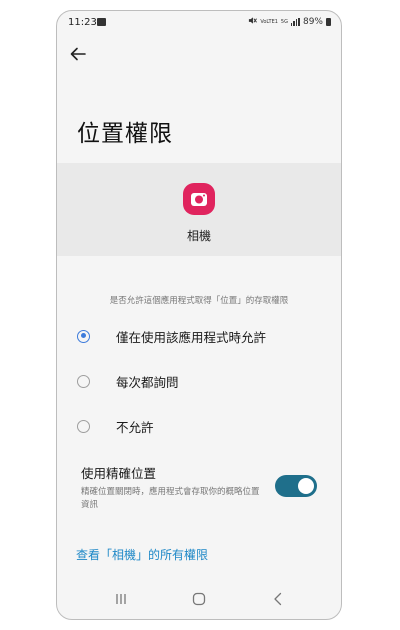 The image size is (400, 630). I want to click on option-ask-every-time: 每次都詢問, so click(197, 381).